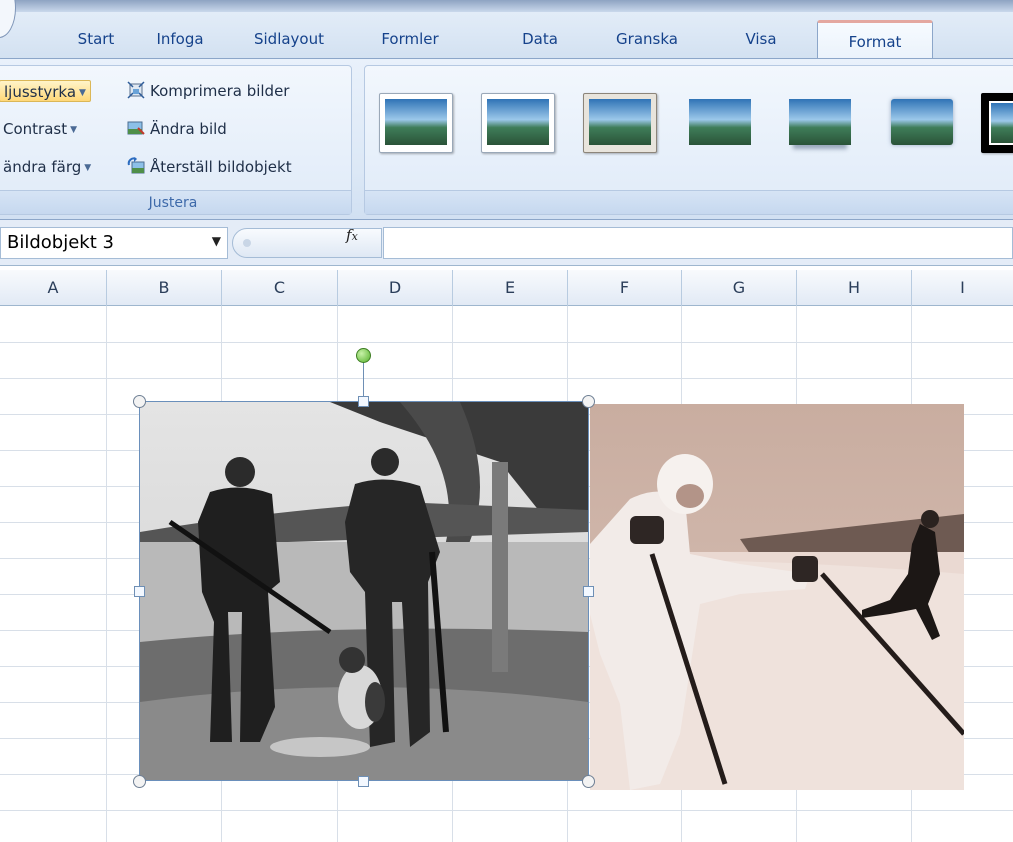 The height and width of the screenshot is (842, 1013). What do you see at coordinates (8, 19) in the screenshot?
I see `office-button` at bounding box center [8, 19].